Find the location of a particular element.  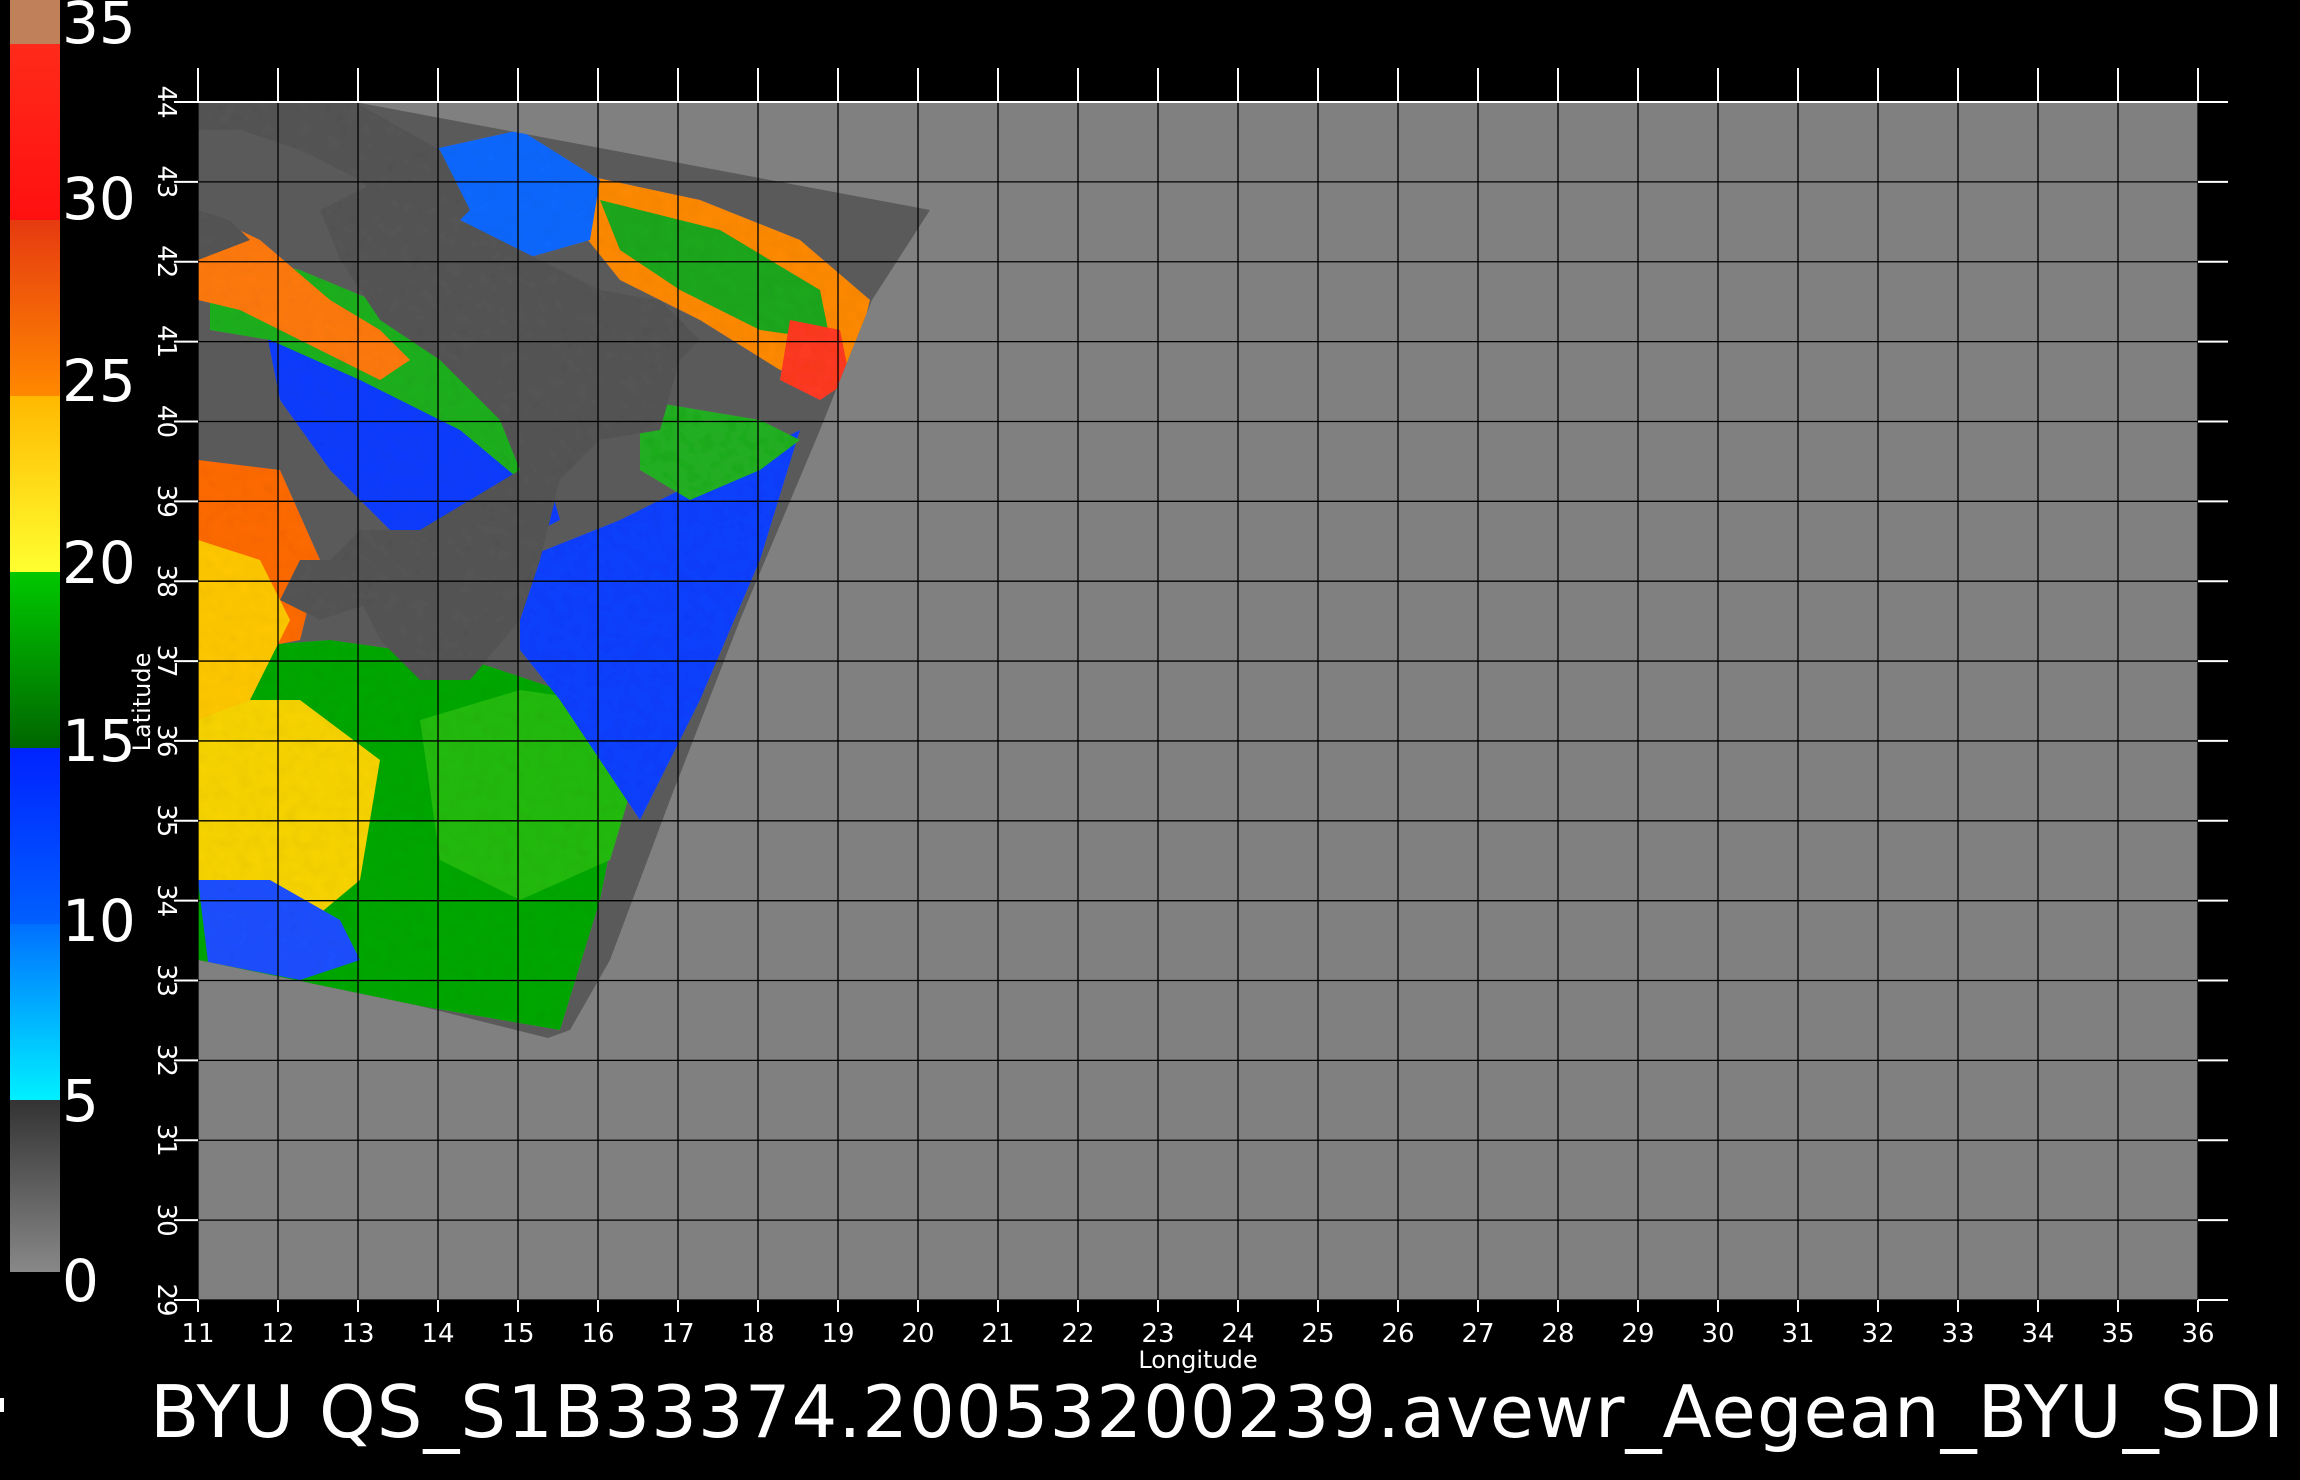

x-tick-label: 19 is located at coordinates (837, 1334).